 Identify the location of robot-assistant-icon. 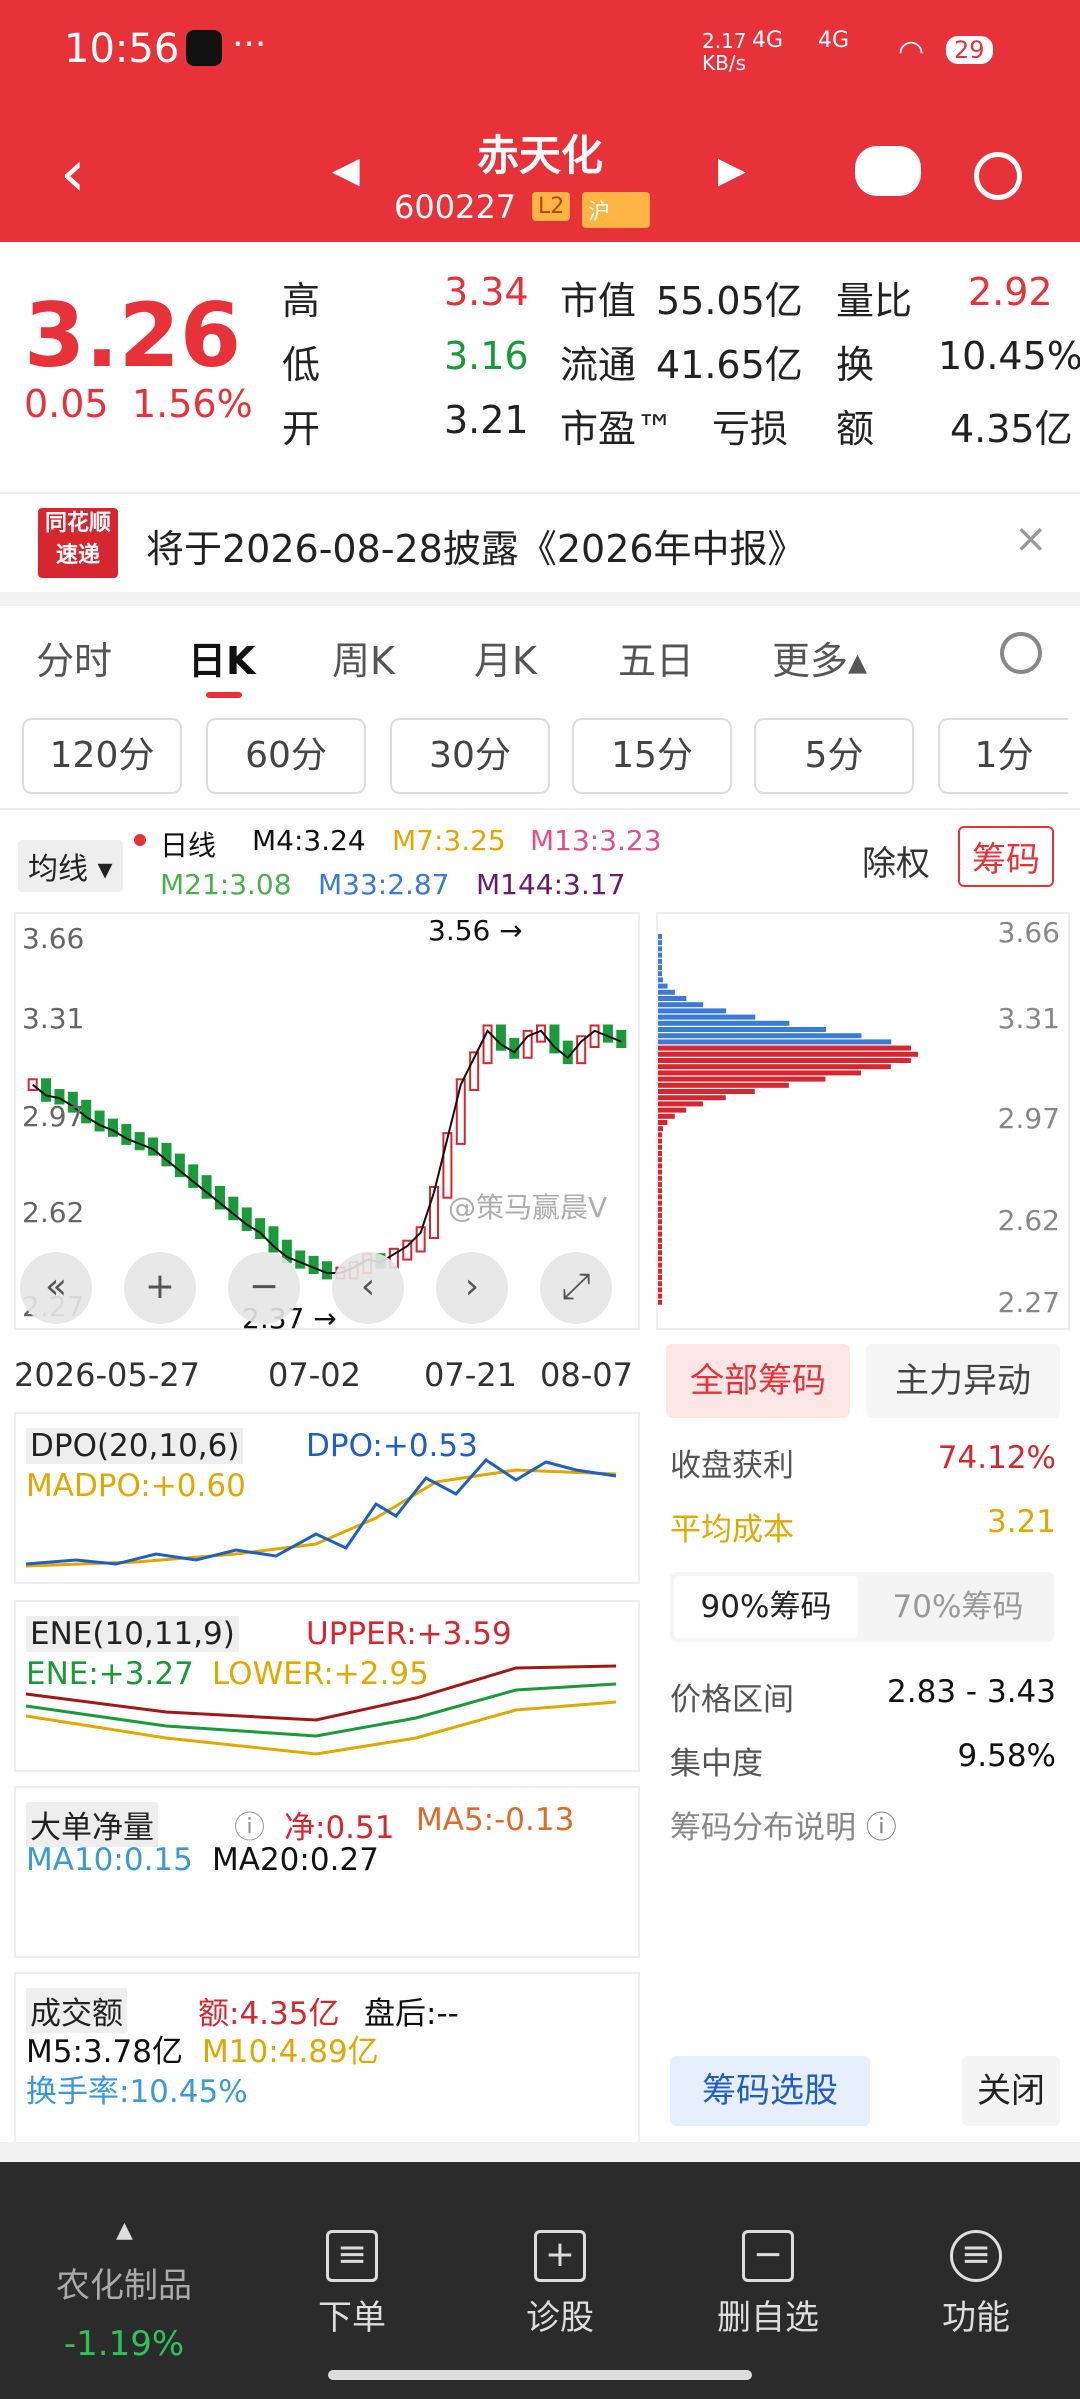
(888, 171).